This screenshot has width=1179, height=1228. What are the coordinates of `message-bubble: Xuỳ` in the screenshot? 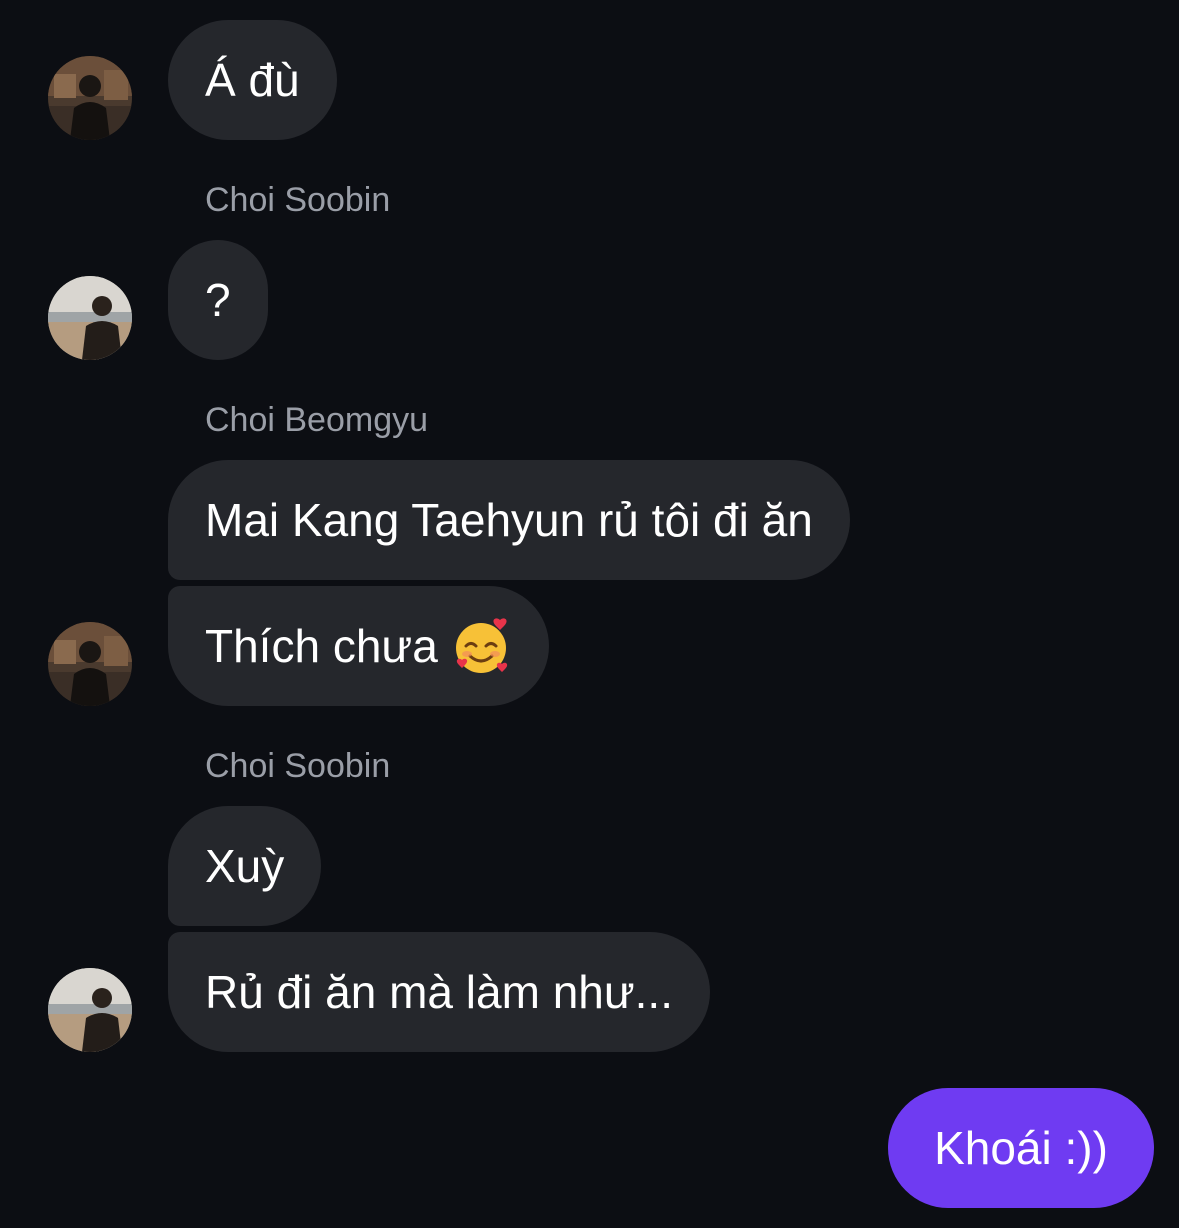 It's located at (245, 866).